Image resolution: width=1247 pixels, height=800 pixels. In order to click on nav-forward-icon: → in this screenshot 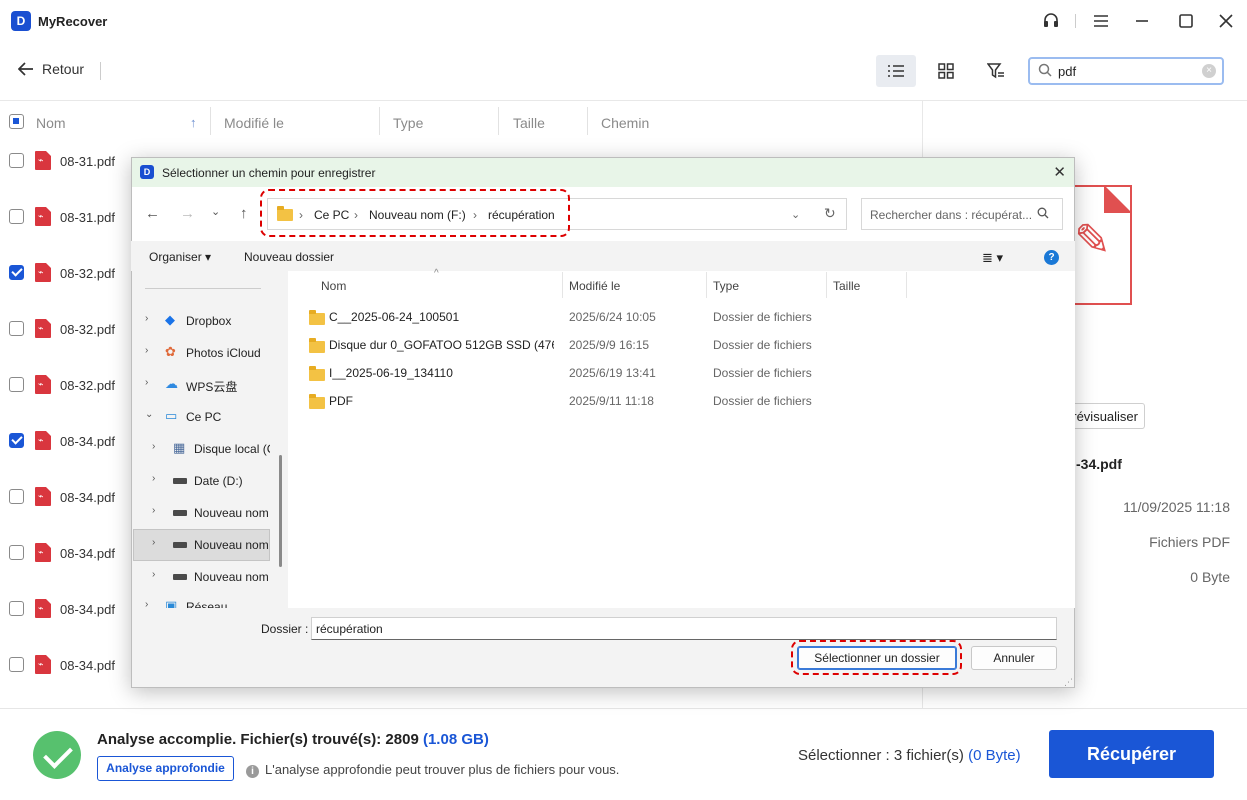, I will do `click(187, 213)`.